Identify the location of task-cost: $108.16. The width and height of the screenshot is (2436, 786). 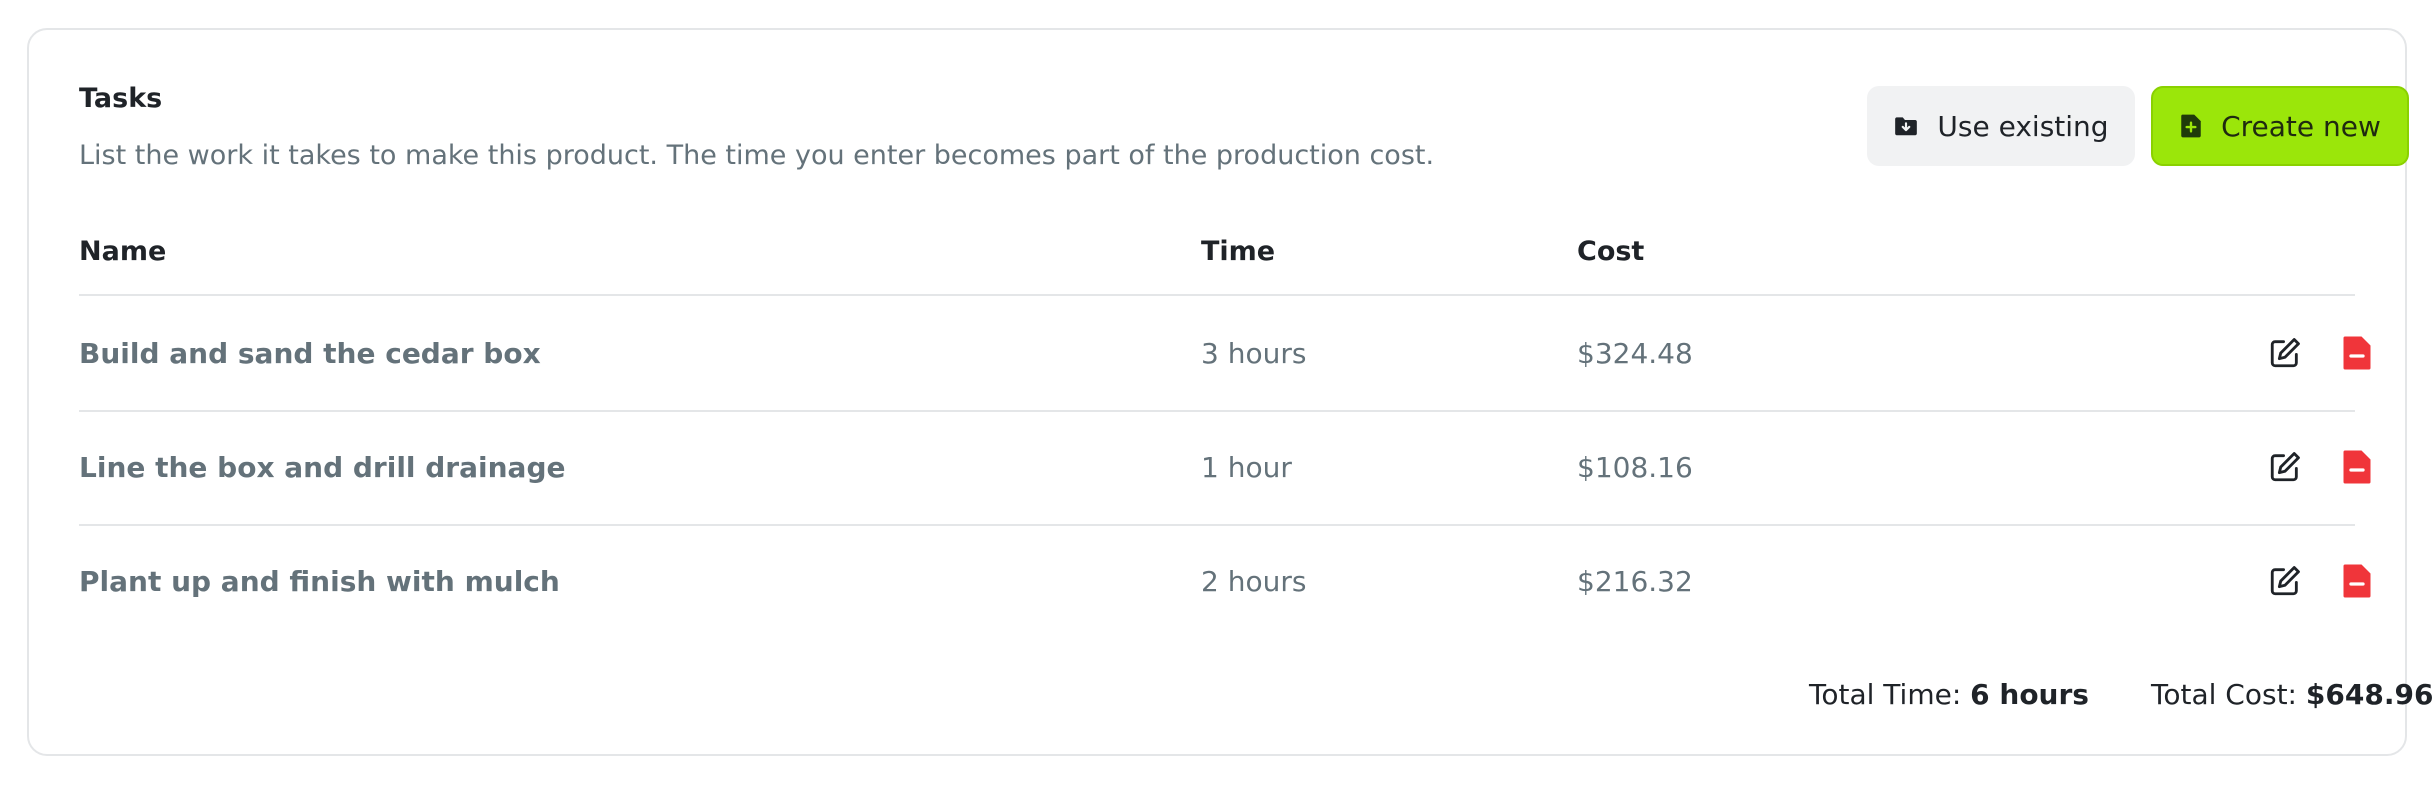
(1635, 467).